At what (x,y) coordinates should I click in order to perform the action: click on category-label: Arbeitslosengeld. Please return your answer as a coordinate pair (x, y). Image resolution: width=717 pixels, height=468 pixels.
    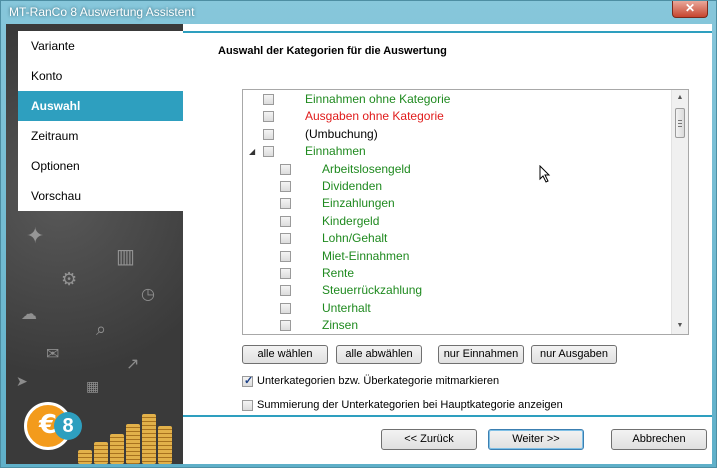
    Looking at the image, I should click on (366, 169).